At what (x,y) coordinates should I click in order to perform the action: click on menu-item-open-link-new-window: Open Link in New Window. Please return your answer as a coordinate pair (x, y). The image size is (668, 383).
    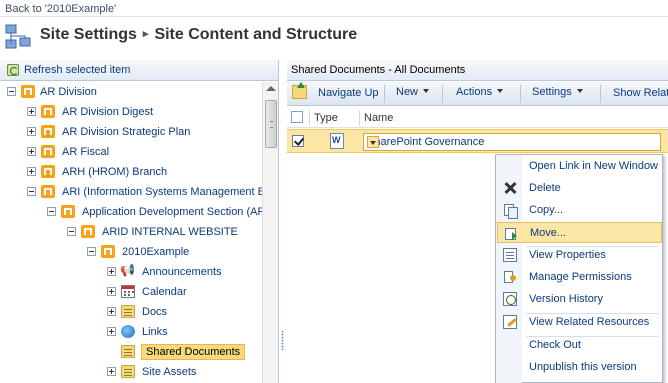
    Looking at the image, I should click on (579, 166).